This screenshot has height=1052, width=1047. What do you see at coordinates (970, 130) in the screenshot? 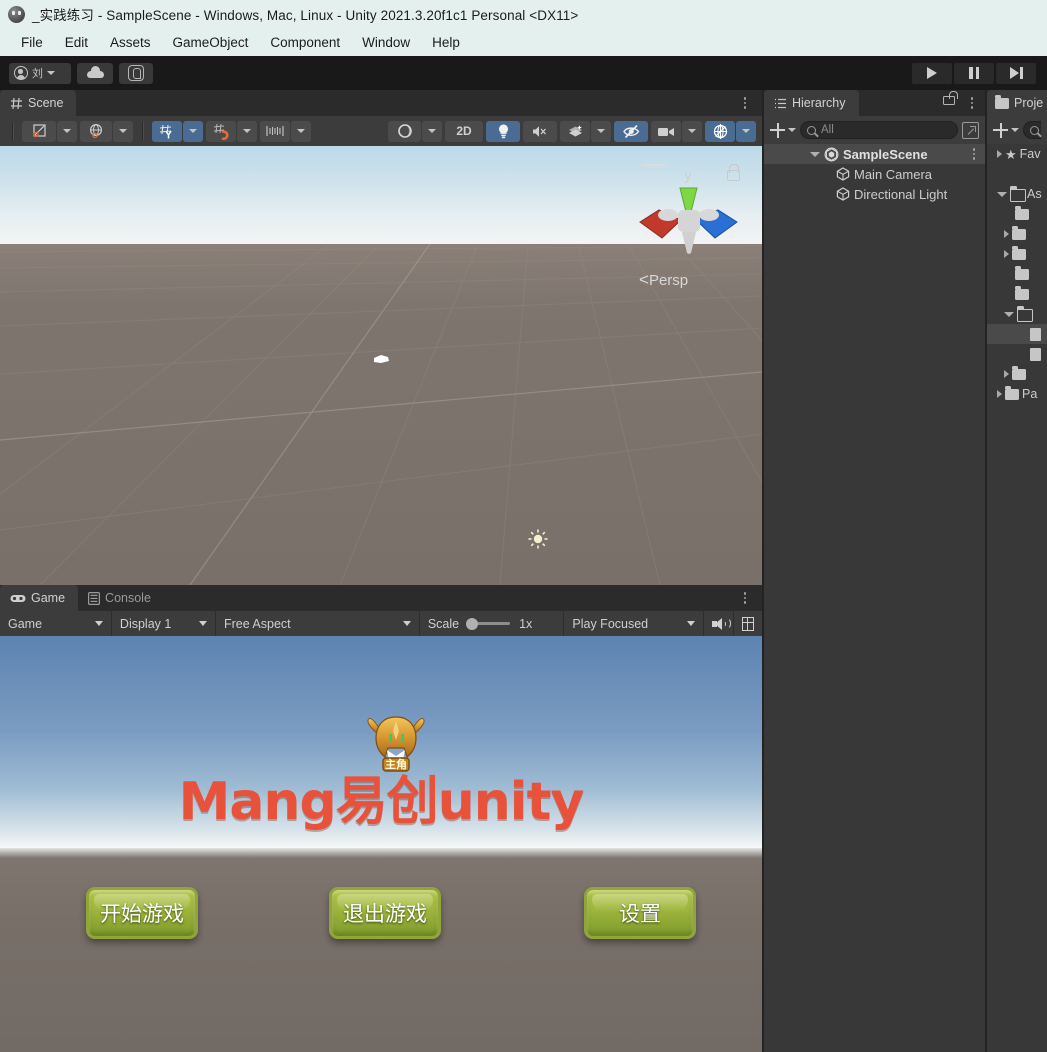
I see `hierarchy-expand-button` at bounding box center [970, 130].